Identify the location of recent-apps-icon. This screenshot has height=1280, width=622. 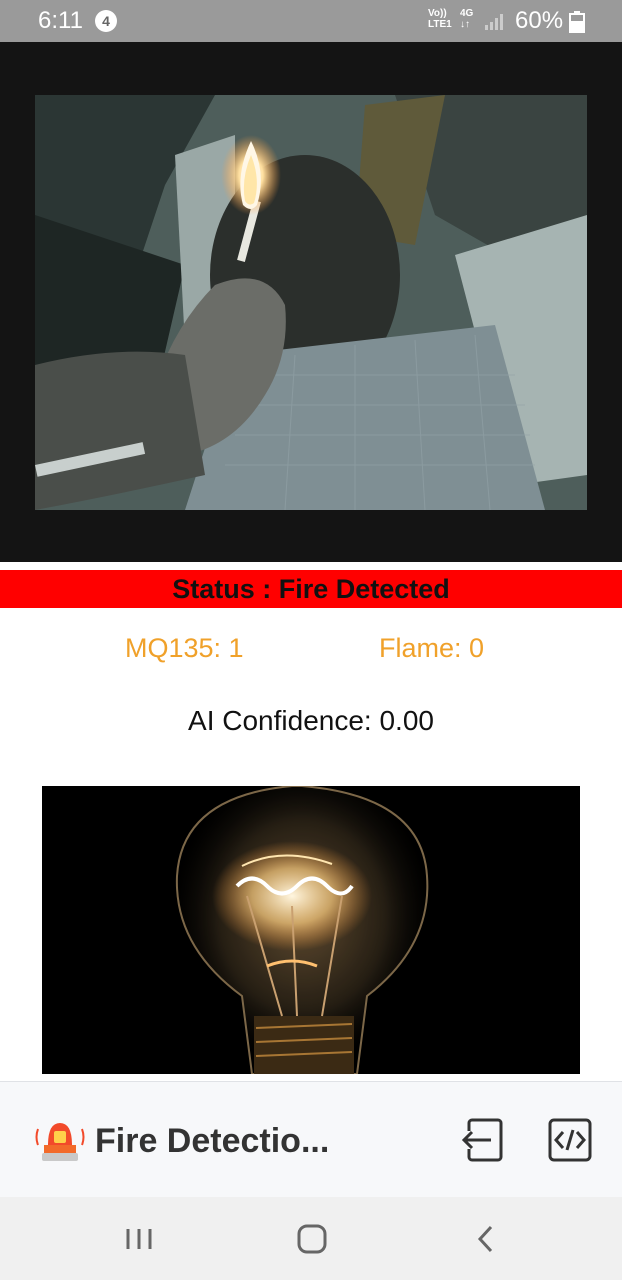
(139, 1239).